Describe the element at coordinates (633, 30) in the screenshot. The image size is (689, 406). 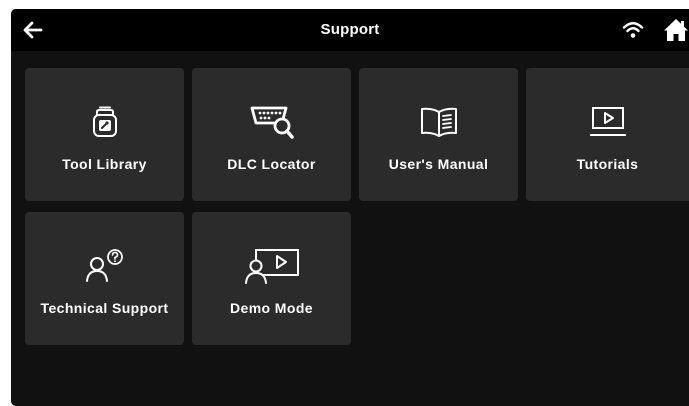
I see `wifi-icon` at that location.